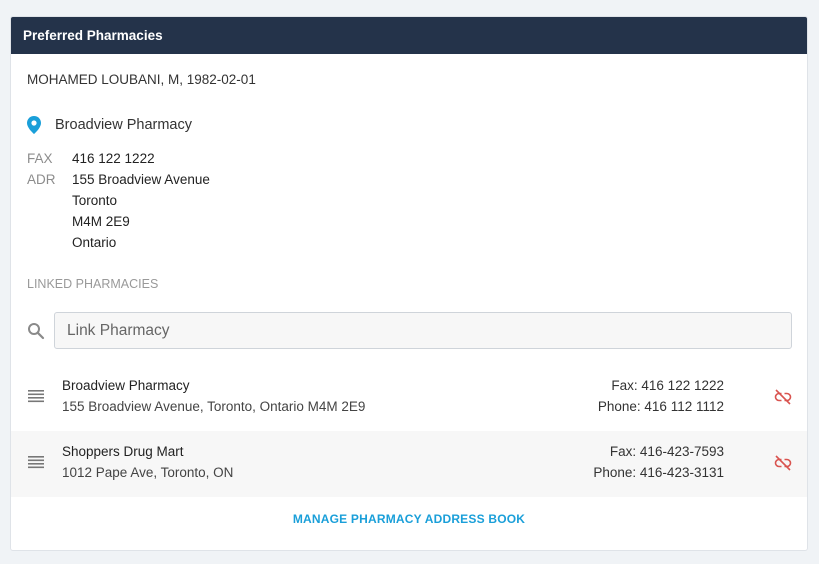  What do you see at coordinates (94, 242) in the screenshot?
I see `address-line: Ontario` at bounding box center [94, 242].